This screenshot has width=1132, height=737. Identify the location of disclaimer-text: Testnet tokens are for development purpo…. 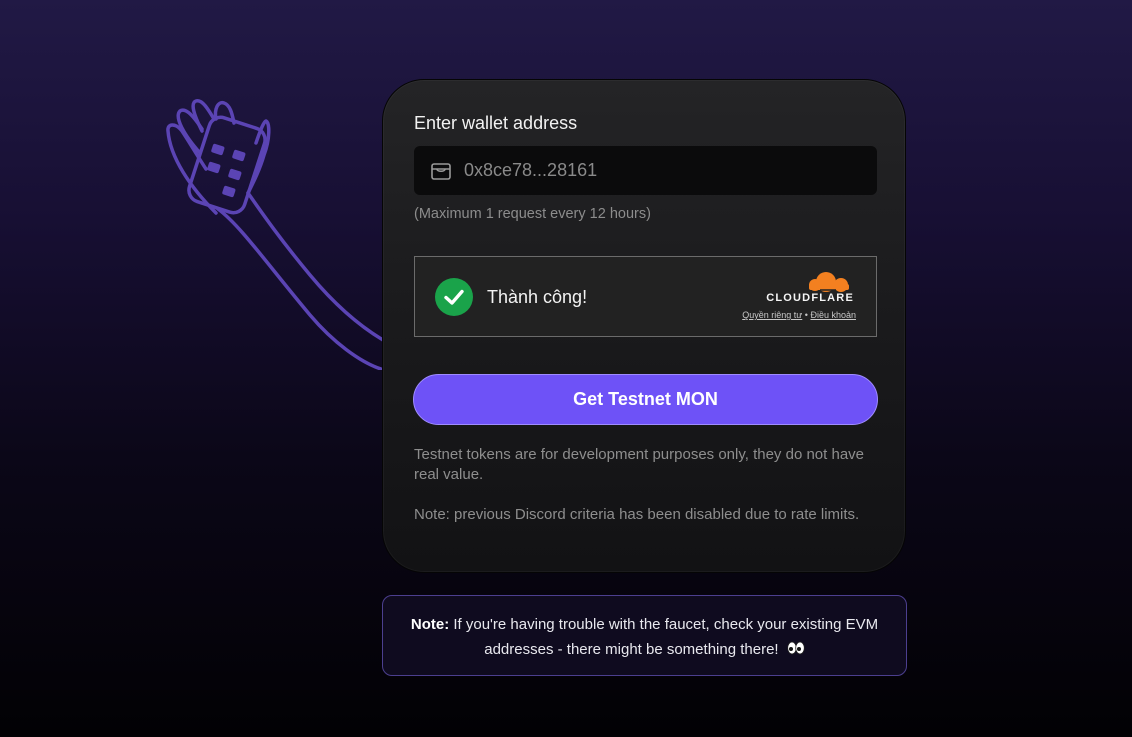
(639, 464).